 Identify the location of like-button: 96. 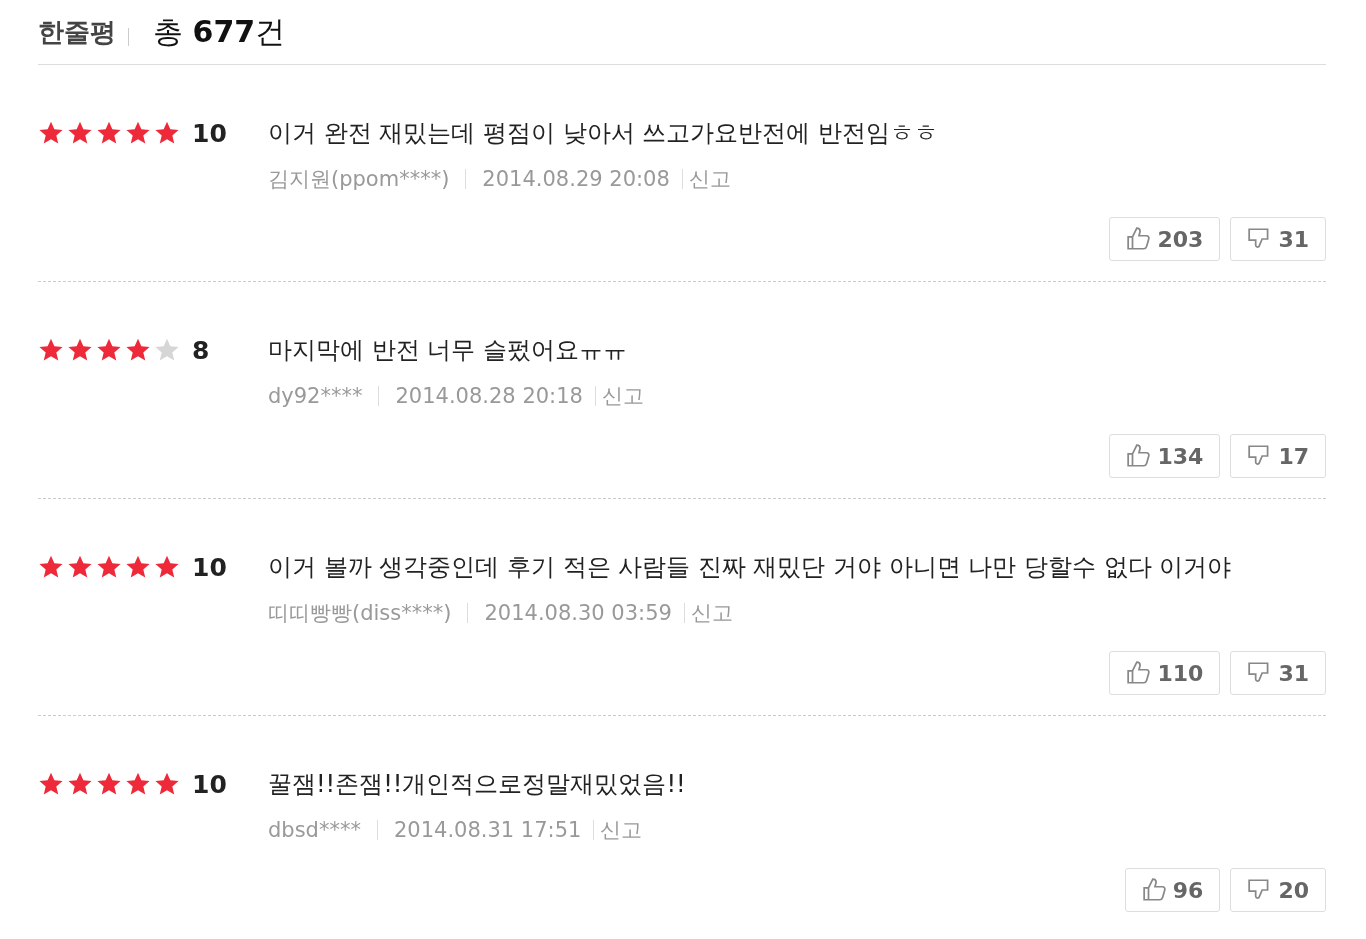
(1172, 890).